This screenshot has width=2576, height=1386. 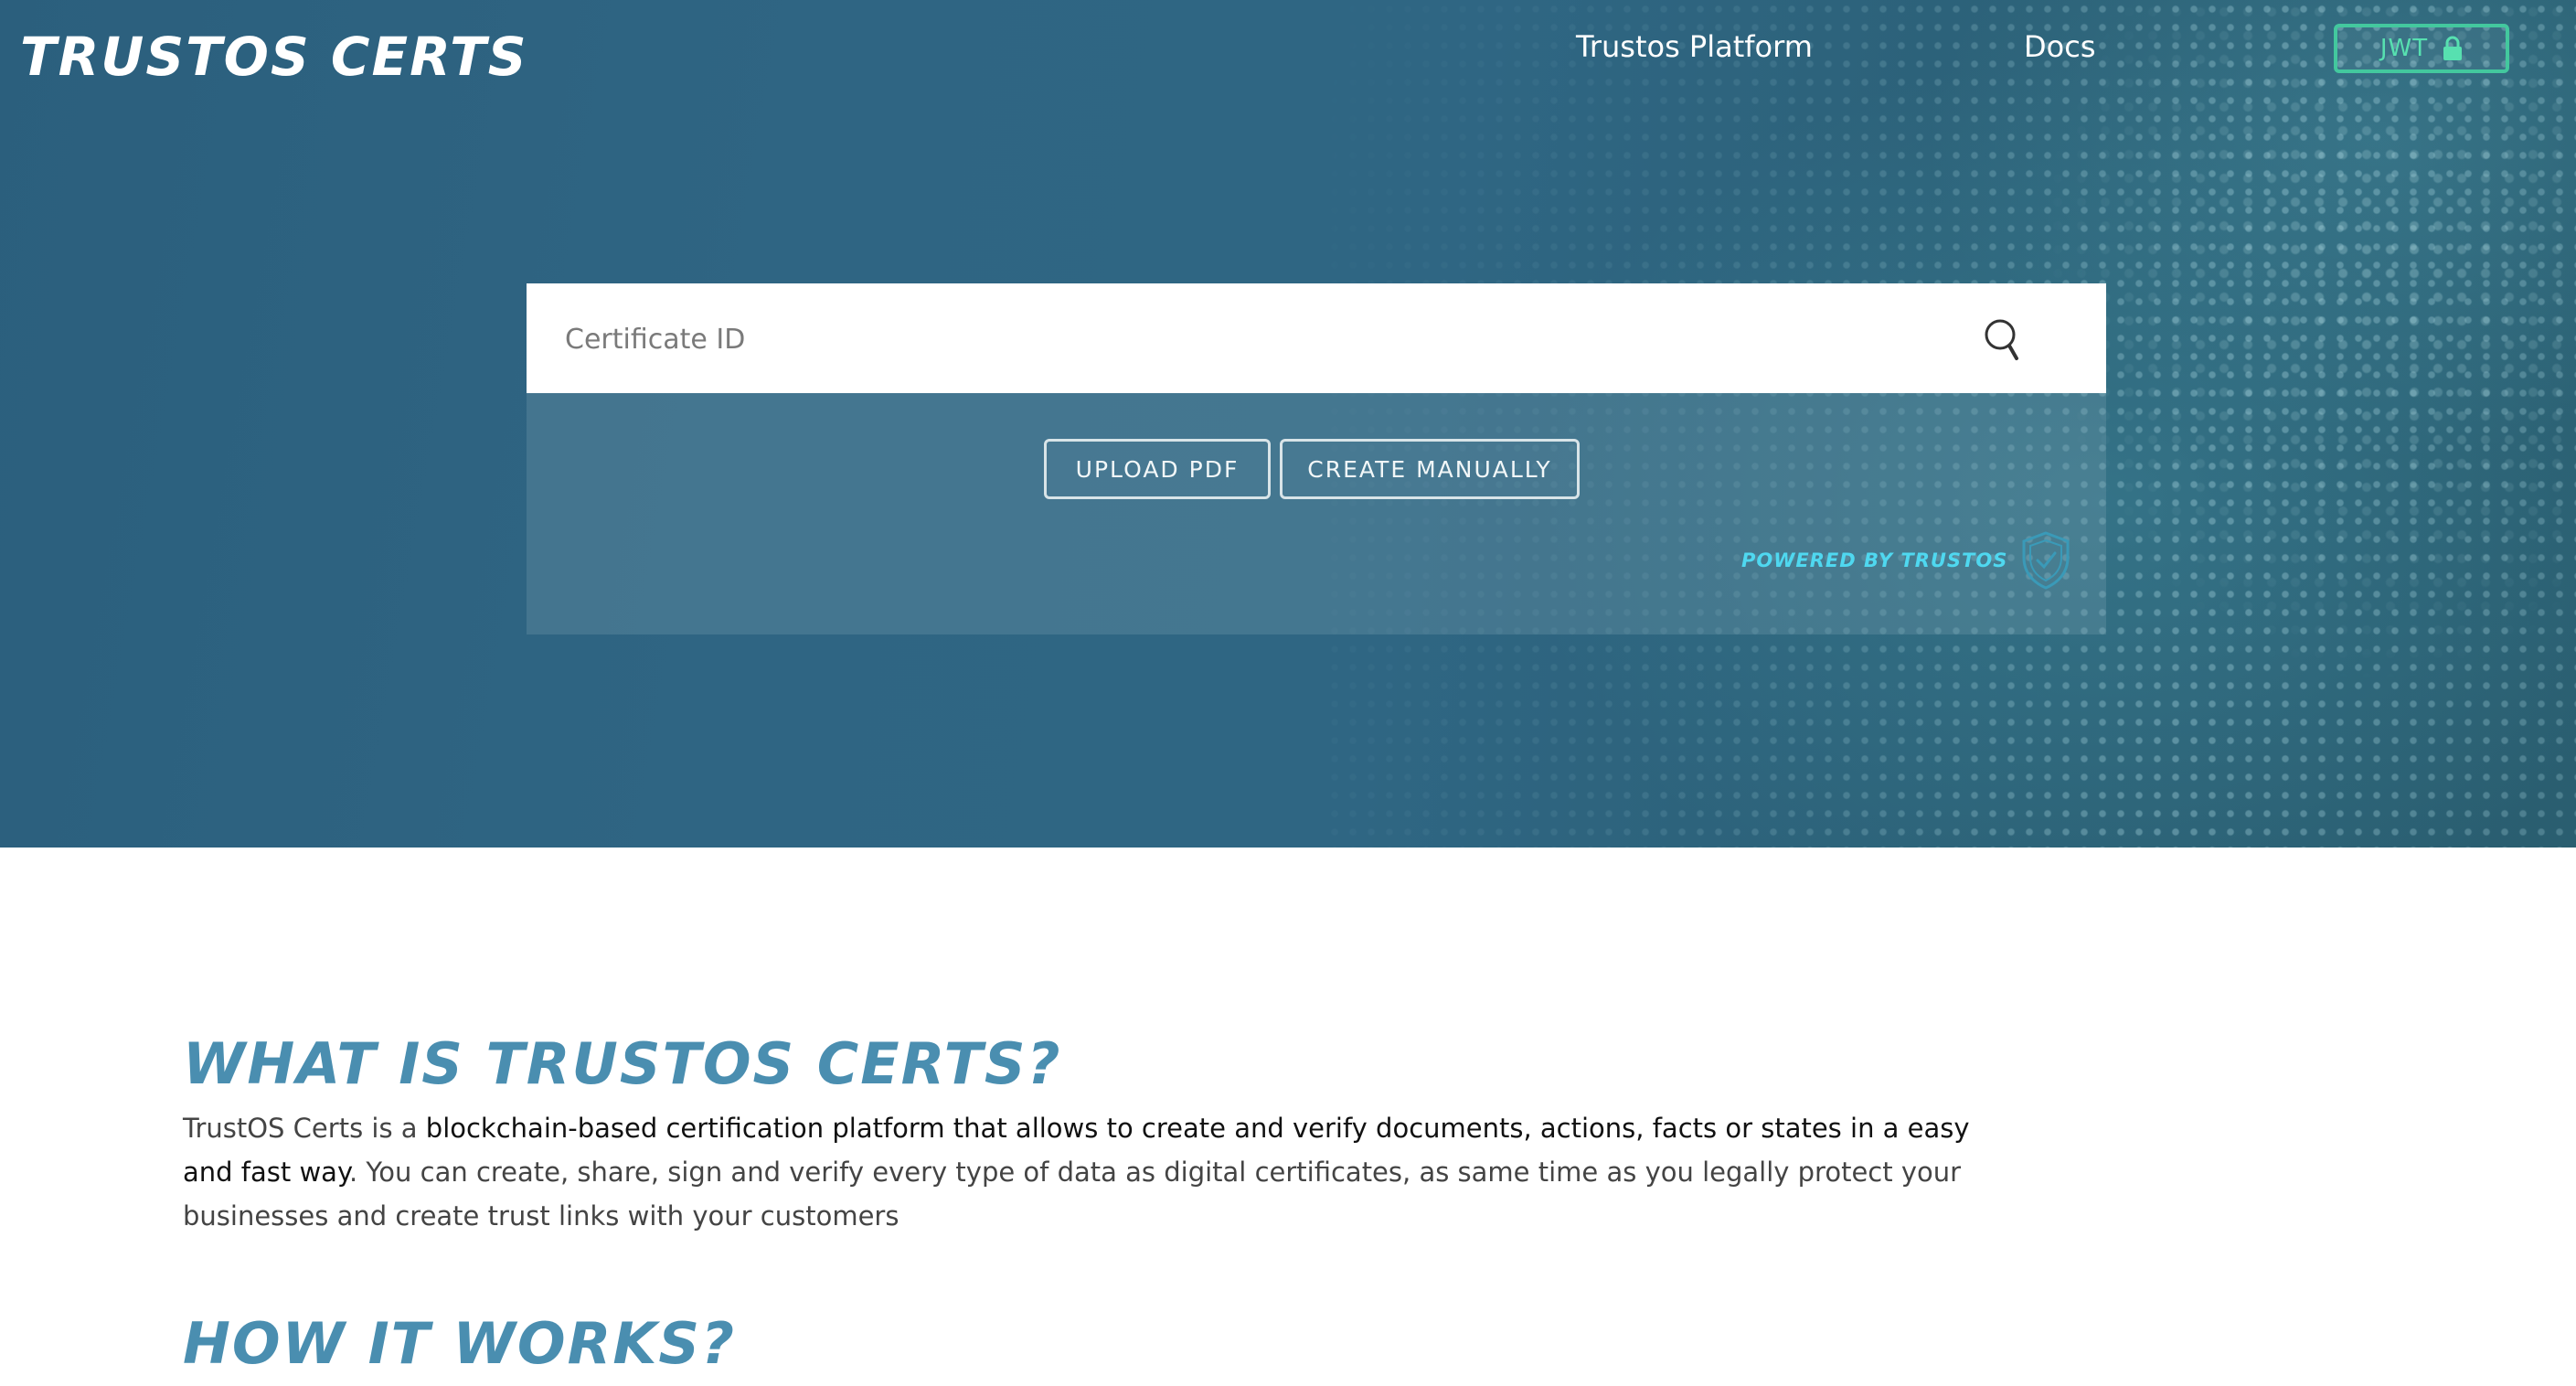 What do you see at coordinates (622, 1063) in the screenshot?
I see `section-title-what-is: WHAT IS TRUSTOS CERTS?` at bounding box center [622, 1063].